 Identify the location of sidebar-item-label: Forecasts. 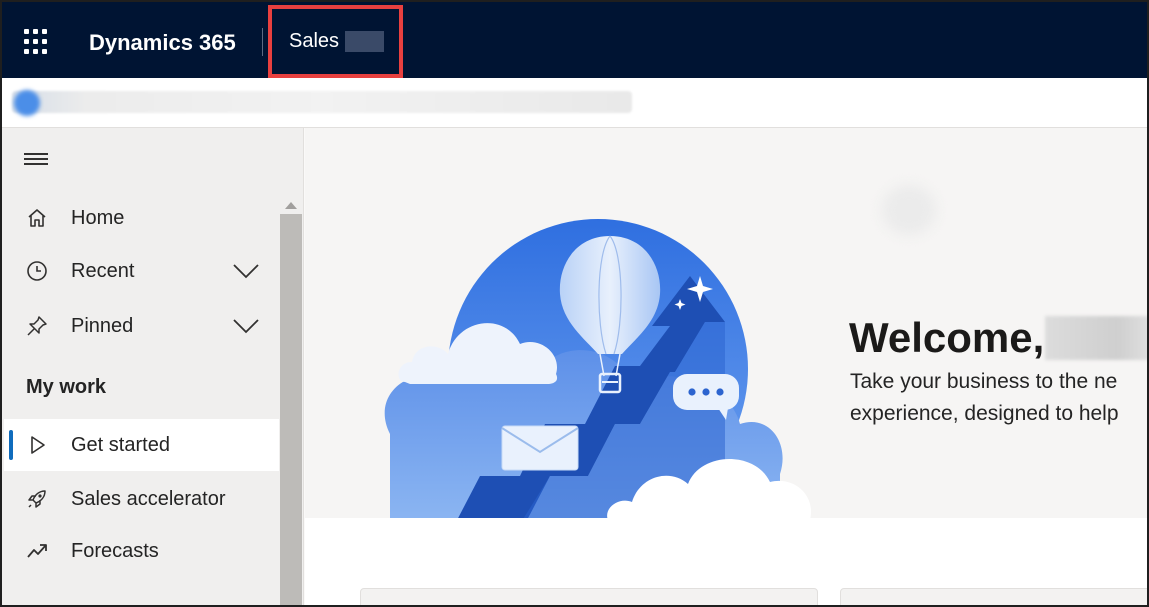
(115, 550).